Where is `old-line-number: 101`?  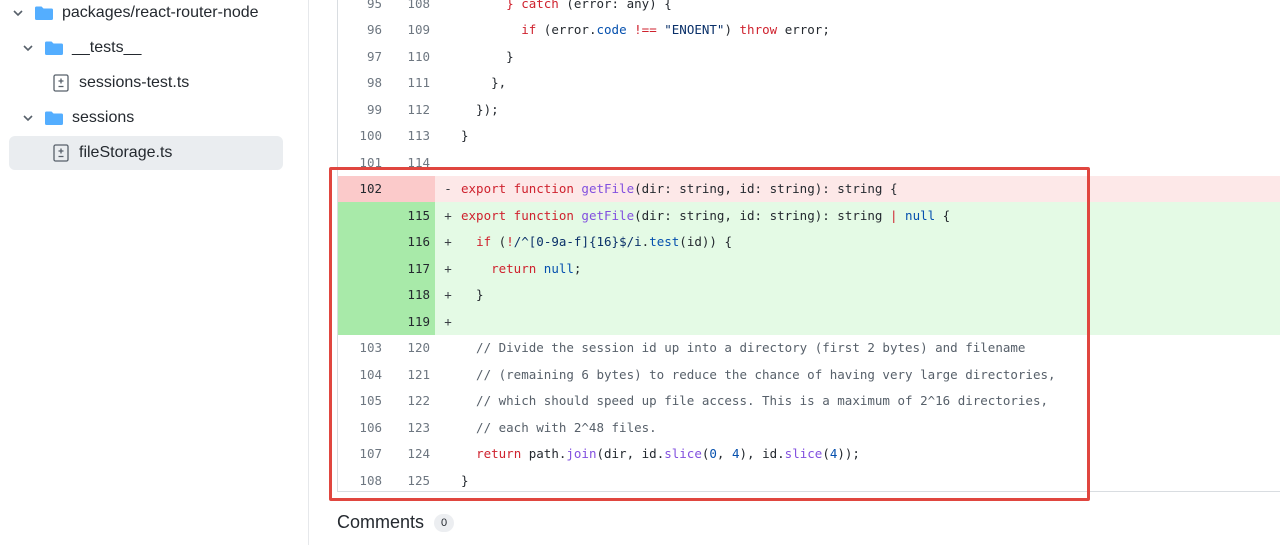 old-line-number: 101 is located at coordinates (362, 162).